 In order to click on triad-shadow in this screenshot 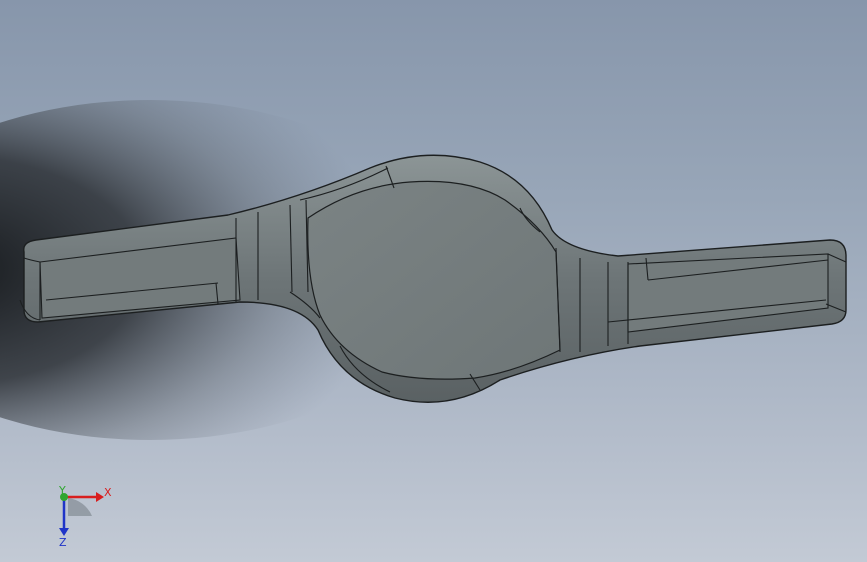, I will do `click(80, 507)`.